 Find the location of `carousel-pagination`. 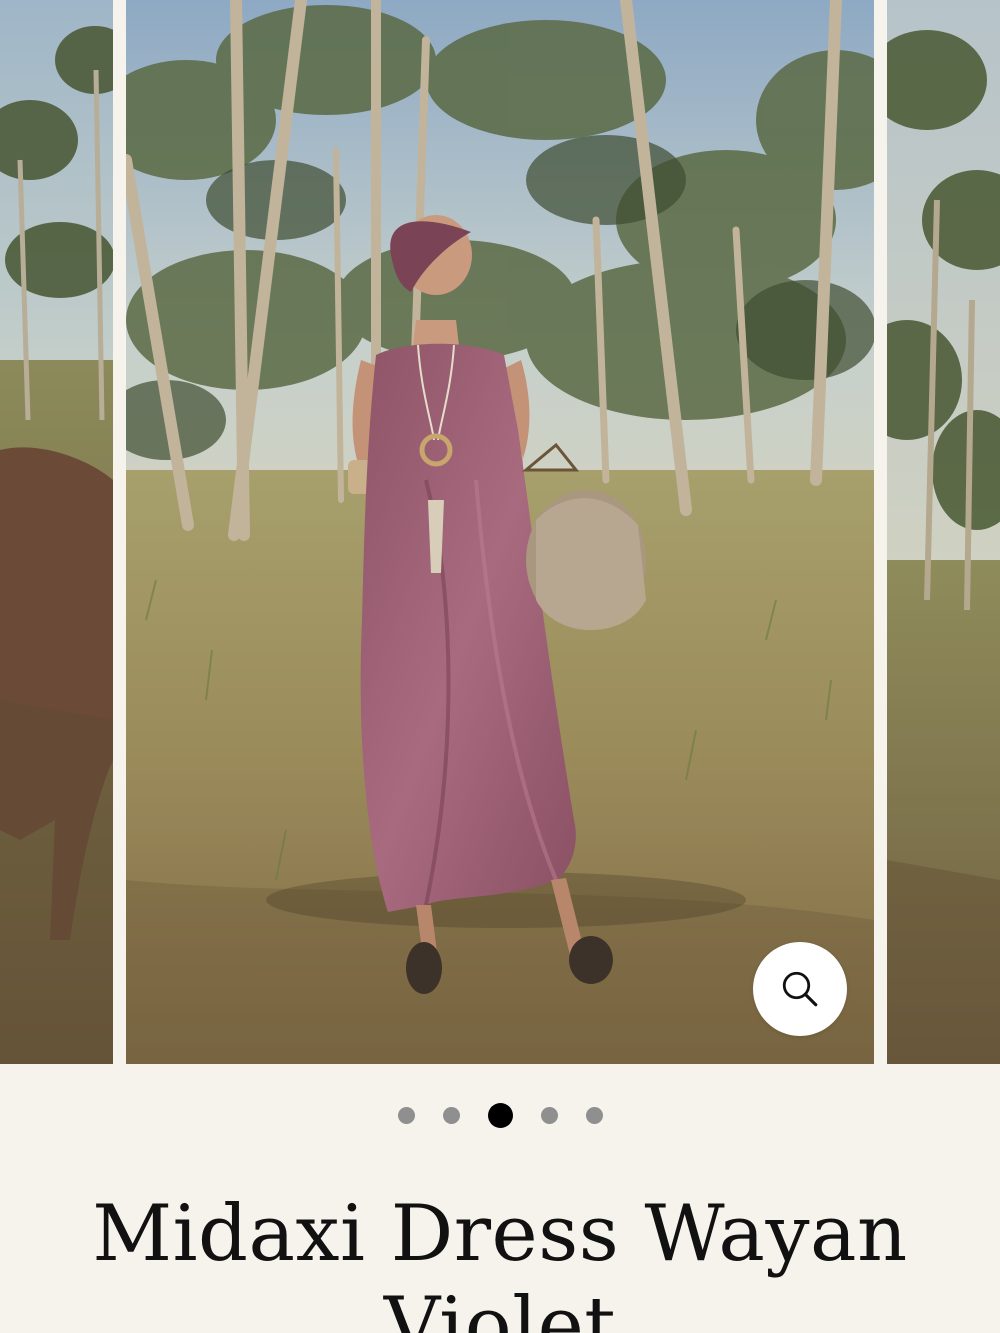

carousel-pagination is located at coordinates (500, 1115).